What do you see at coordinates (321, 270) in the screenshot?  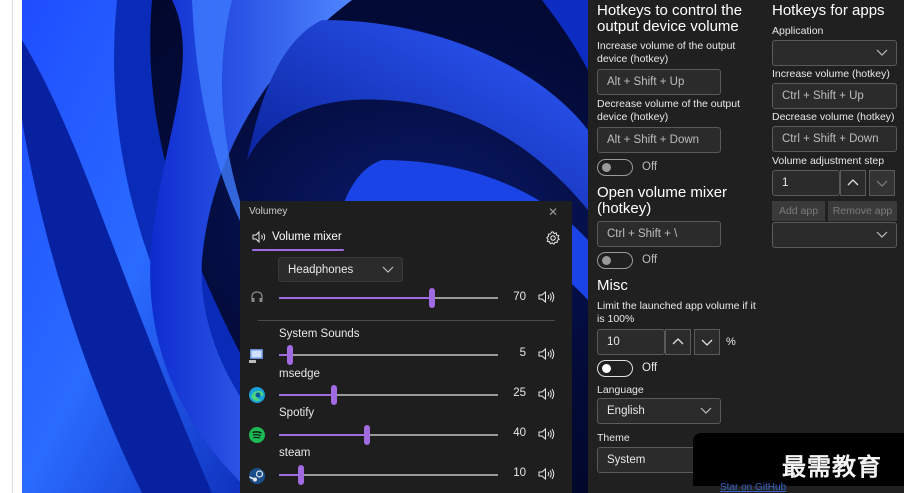 I see `device-value: Headphones` at bounding box center [321, 270].